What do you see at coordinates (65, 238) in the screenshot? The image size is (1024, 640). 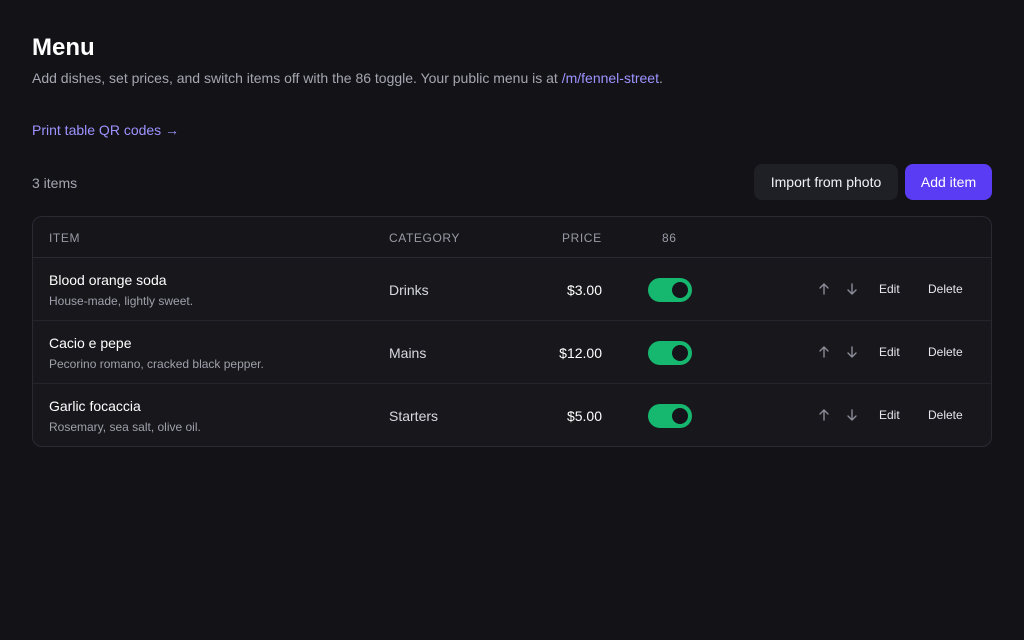 I see `column-header-item: ITEM` at bounding box center [65, 238].